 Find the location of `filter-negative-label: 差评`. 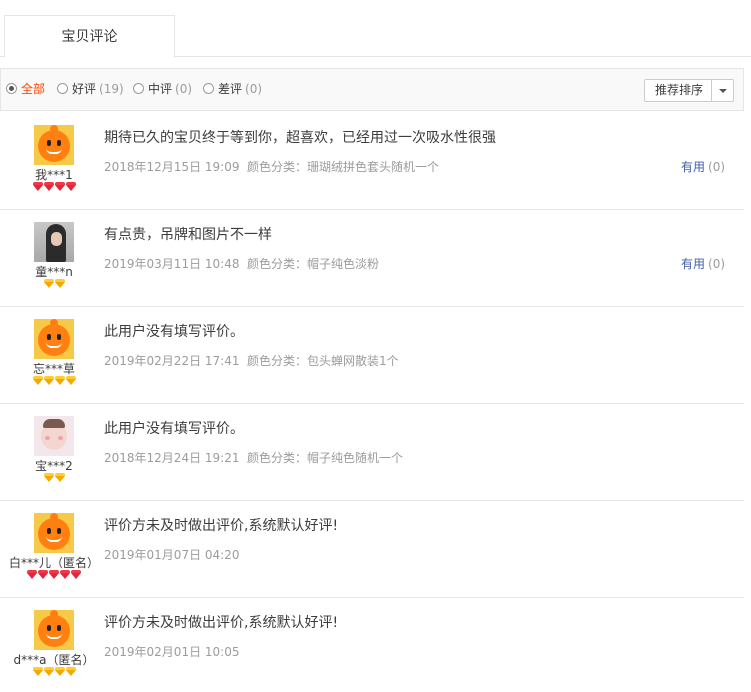

filter-negative-label: 差评 is located at coordinates (230, 89).